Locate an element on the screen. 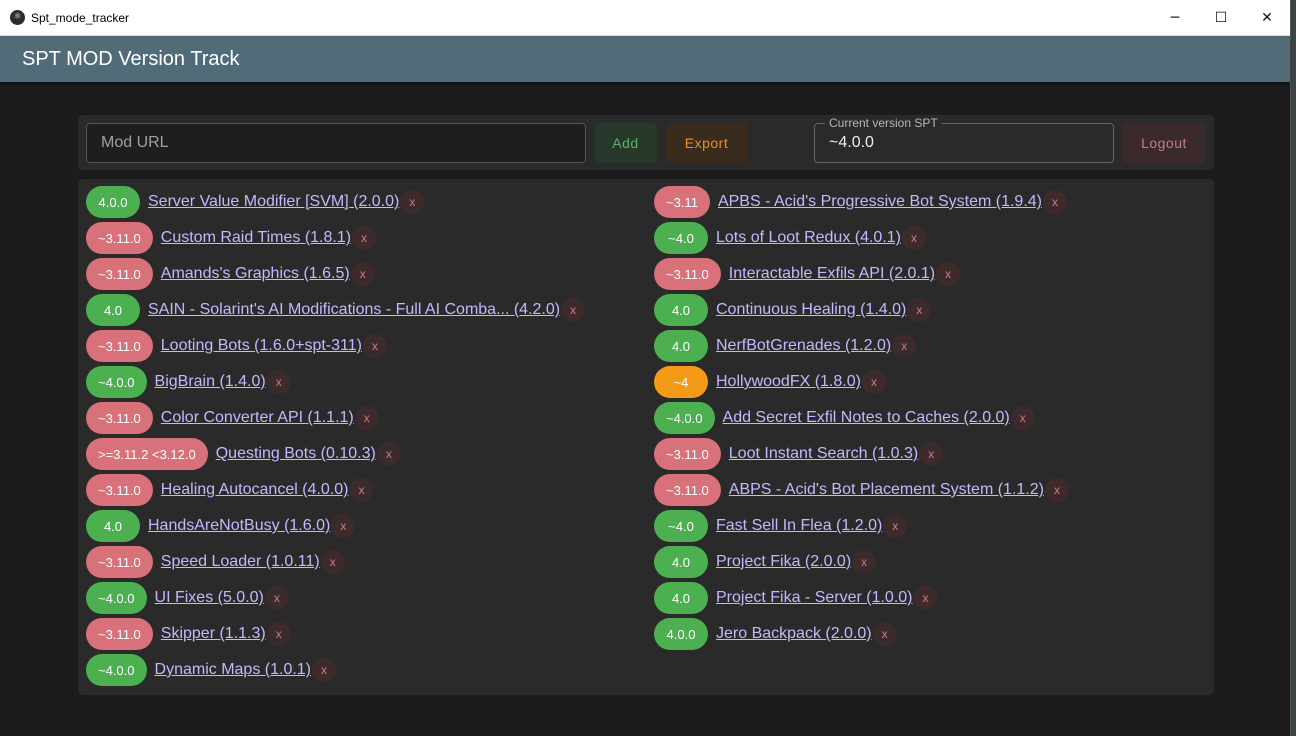 The height and width of the screenshot is (736, 1296). close-button: ✕ is located at coordinates (1267, 17).